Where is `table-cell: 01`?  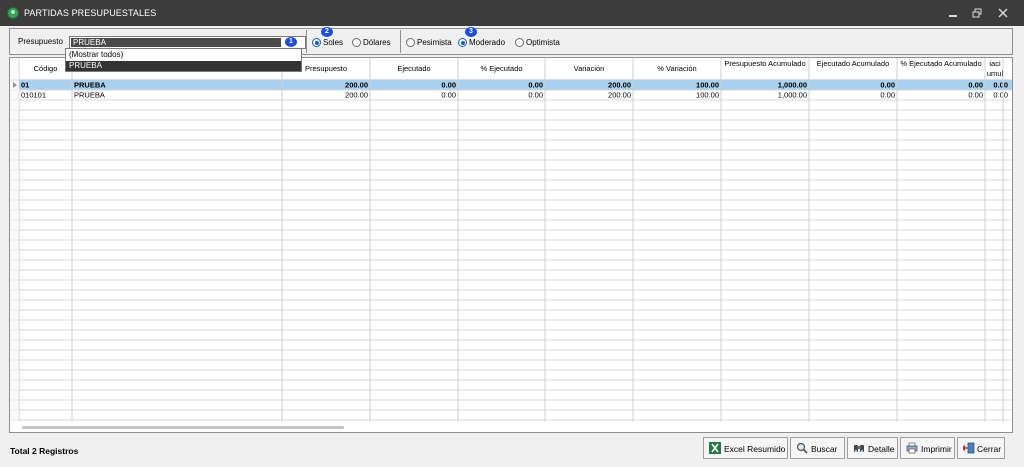 table-cell: 01 is located at coordinates (25, 85).